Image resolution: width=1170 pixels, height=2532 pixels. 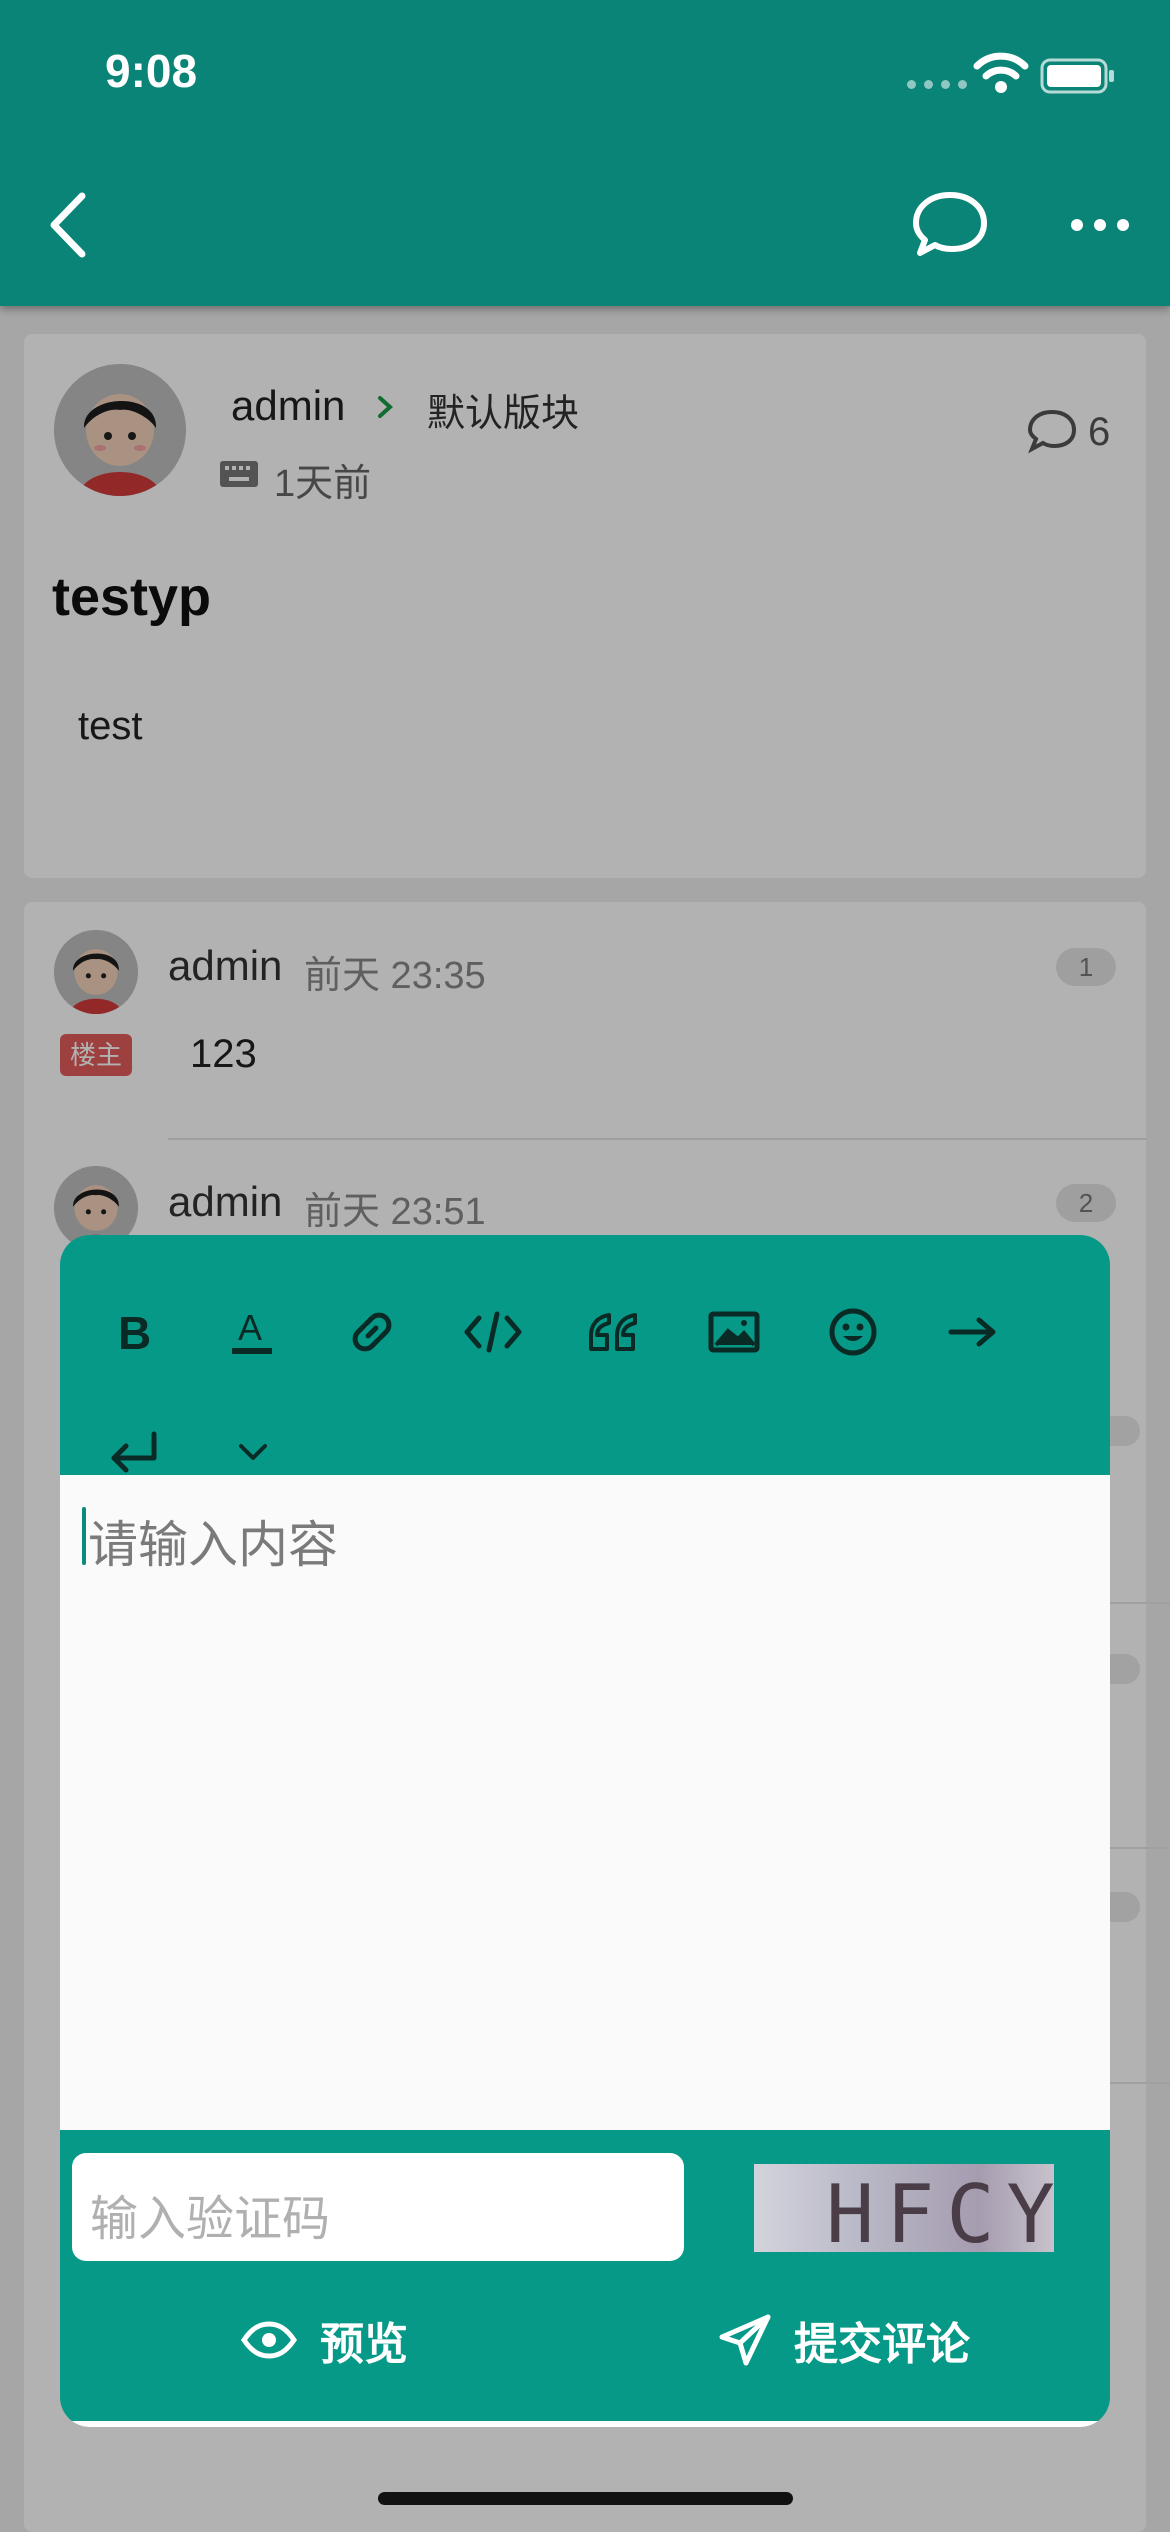 What do you see at coordinates (853, 1332) in the screenshot?
I see `emoji-icon` at bounding box center [853, 1332].